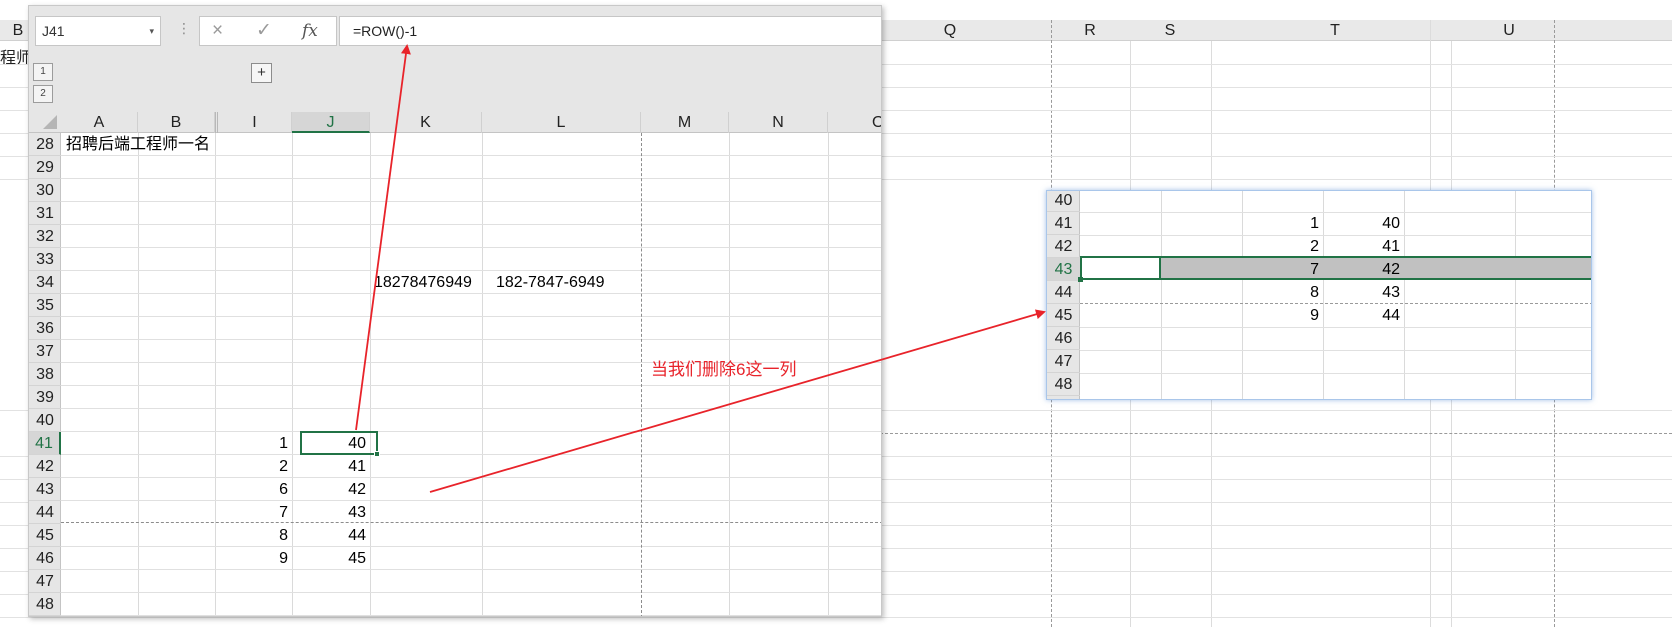 Image resolution: width=1672 pixels, height=627 pixels. What do you see at coordinates (339, 443) in the screenshot?
I see `active-cell-border` at bounding box center [339, 443].